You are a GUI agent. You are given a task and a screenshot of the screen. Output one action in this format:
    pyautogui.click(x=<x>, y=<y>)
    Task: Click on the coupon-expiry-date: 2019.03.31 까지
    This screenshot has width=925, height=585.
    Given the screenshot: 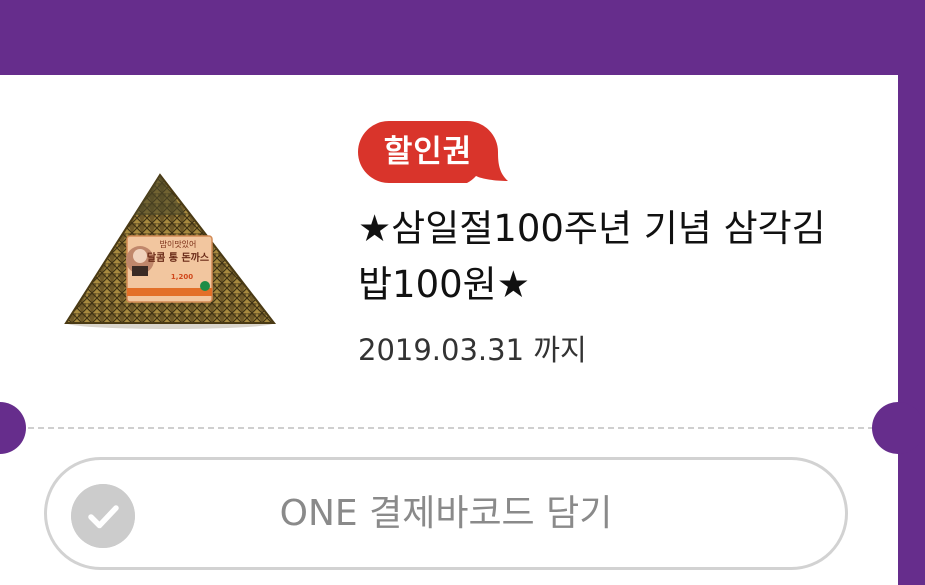 What is the action you would take?
    pyautogui.click(x=472, y=350)
    